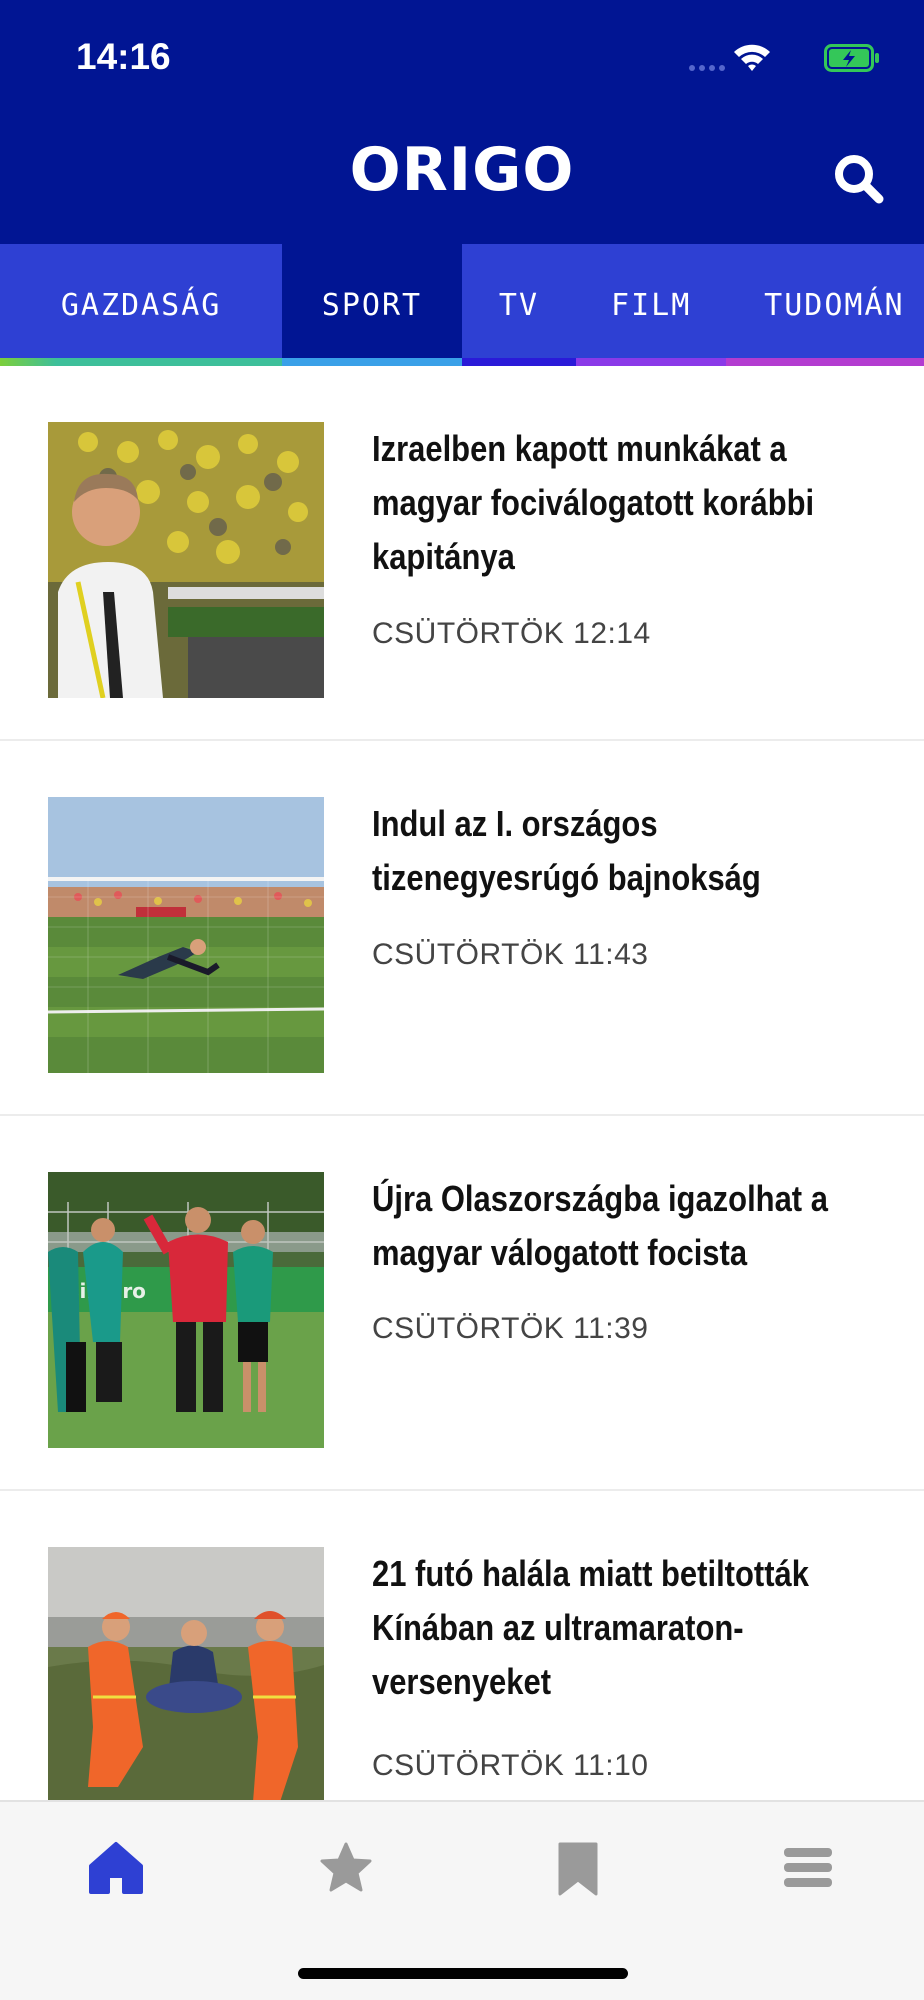 This screenshot has height=2000, width=924. I want to click on tab-label: GAZDASÁG, so click(141, 305).